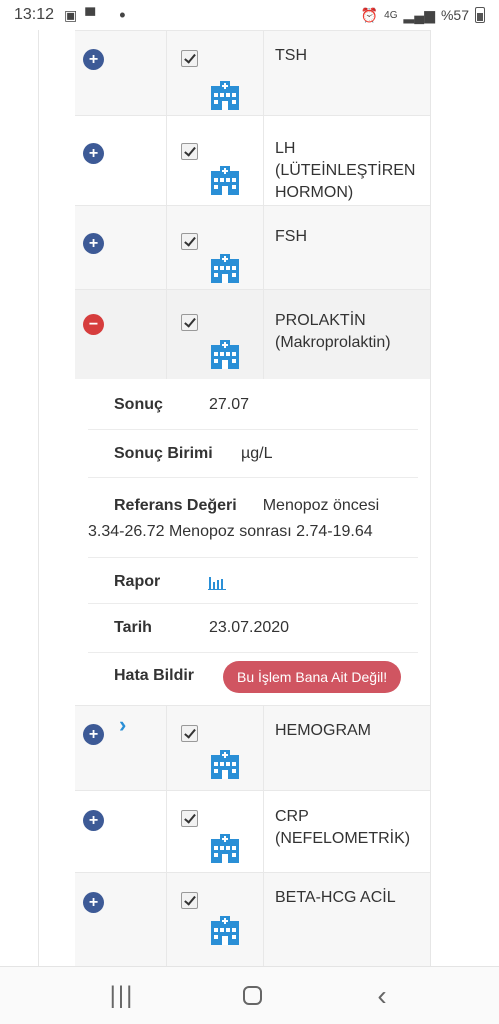 This screenshot has width=499, height=1024. What do you see at coordinates (252, 160) in the screenshot?
I see `table-row: + LH (LÜTEİNLEŞTİREN HORMON)` at bounding box center [252, 160].